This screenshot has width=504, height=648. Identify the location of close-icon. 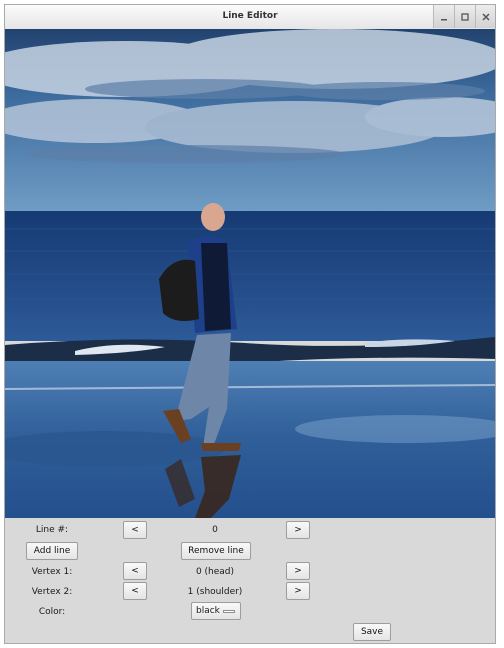
(486, 17).